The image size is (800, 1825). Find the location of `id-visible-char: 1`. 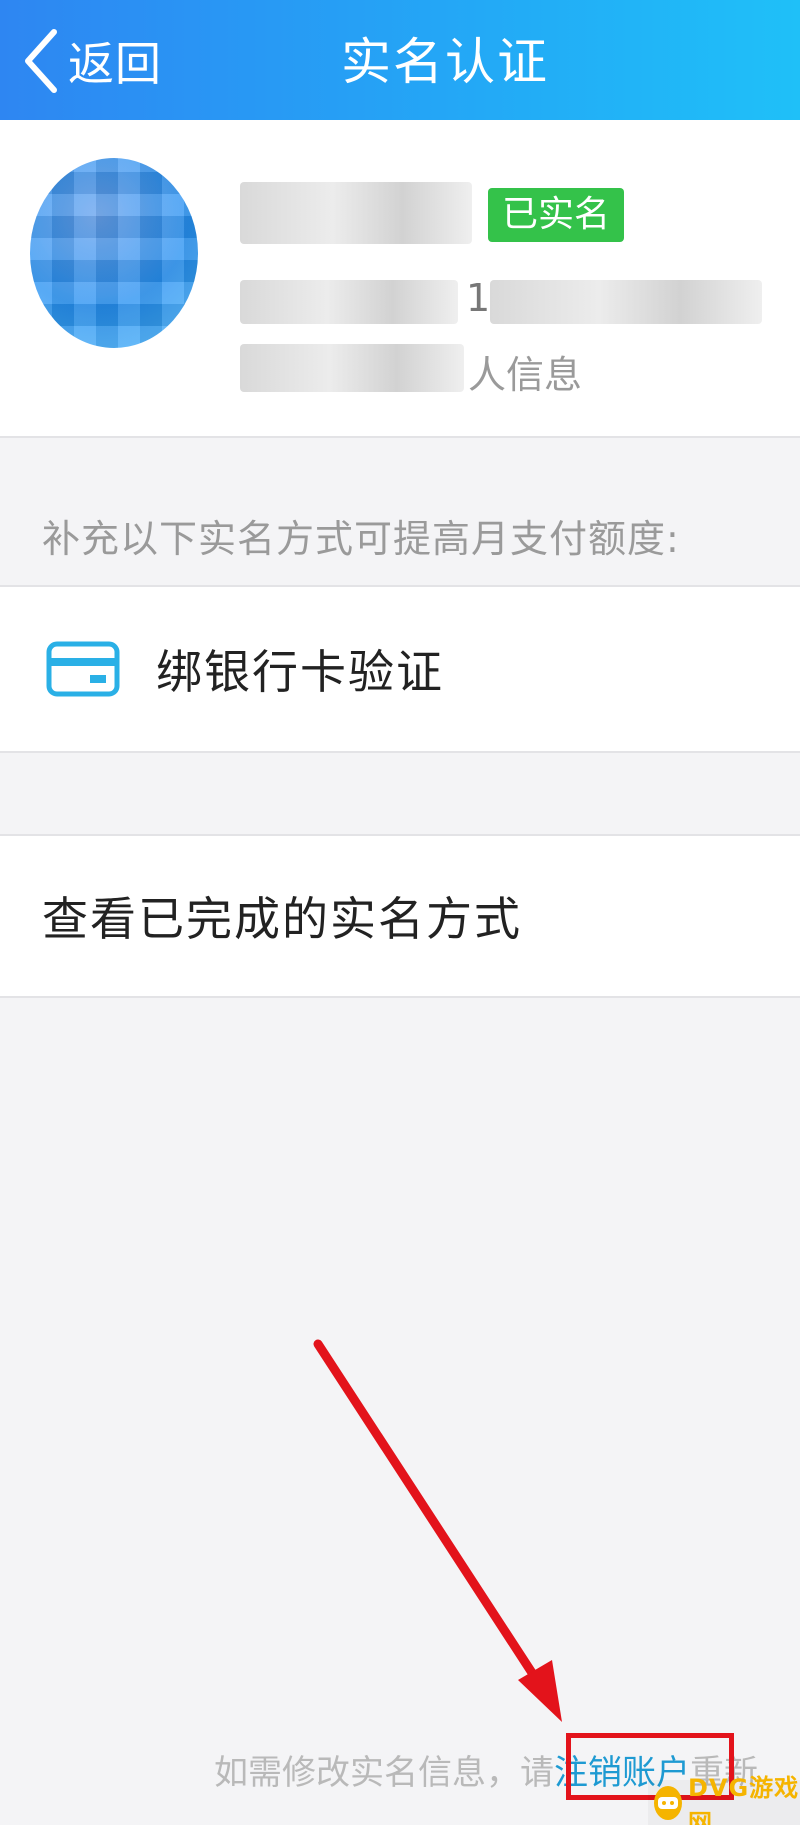

id-visible-char: 1 is located at coordinates (478, 298).